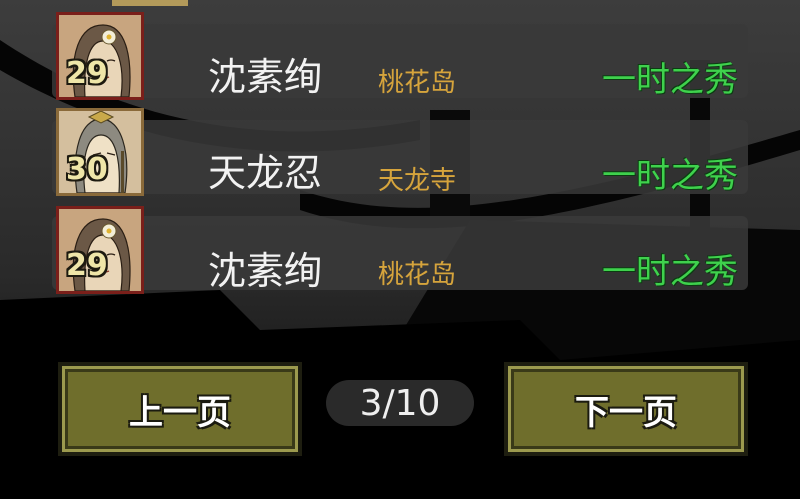 The height and width of the screenshot is (499, 800). Describe the element at coordinates (150, 3) in the screenshot. I see `top-frame-ornament` at that location.